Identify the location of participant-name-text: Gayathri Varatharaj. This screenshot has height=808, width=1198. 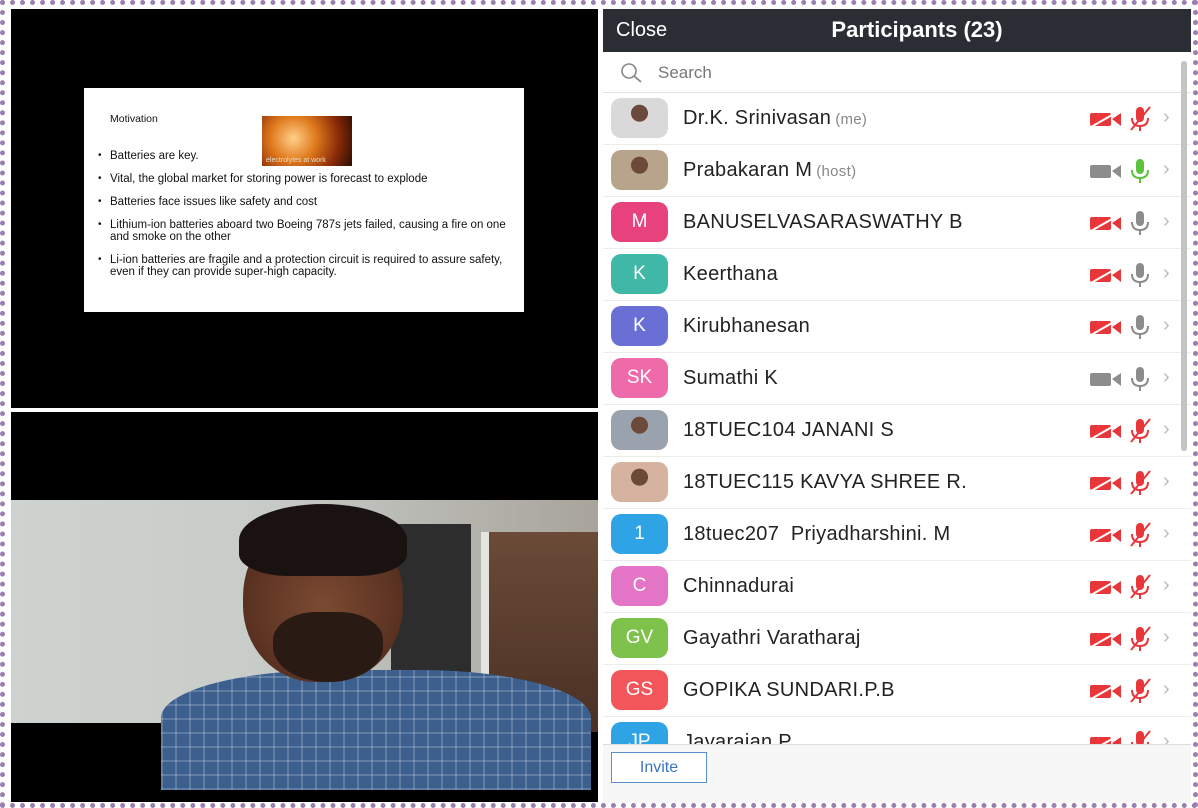
(772, 638).